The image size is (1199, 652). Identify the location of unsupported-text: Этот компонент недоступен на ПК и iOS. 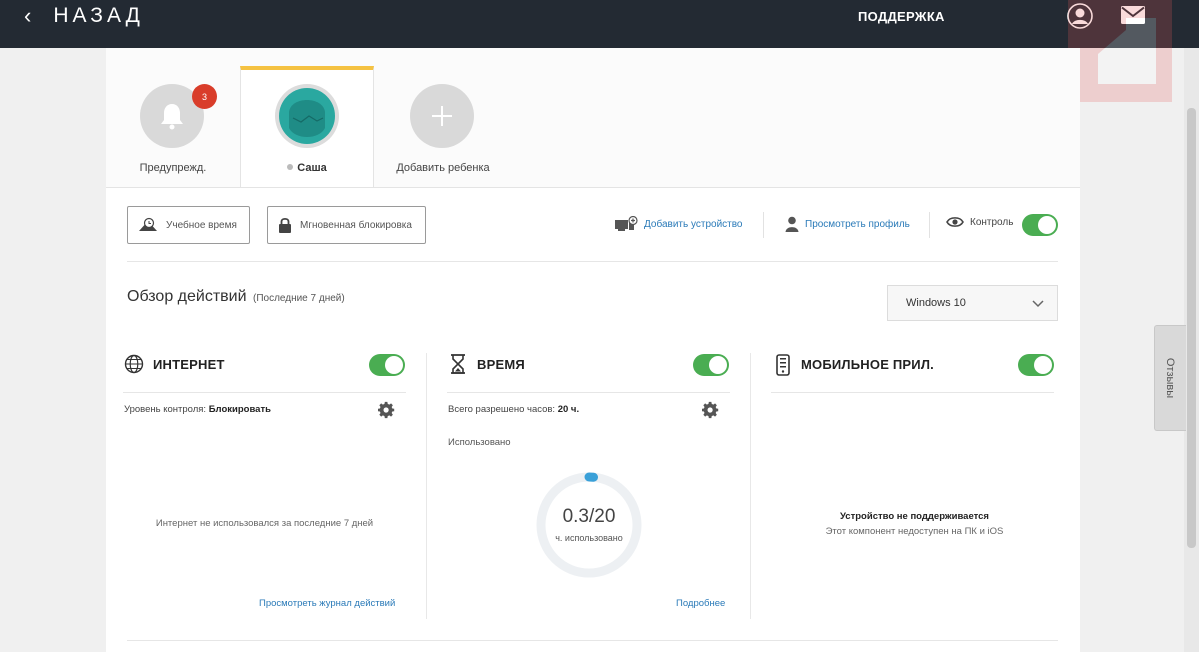
(914, 531).